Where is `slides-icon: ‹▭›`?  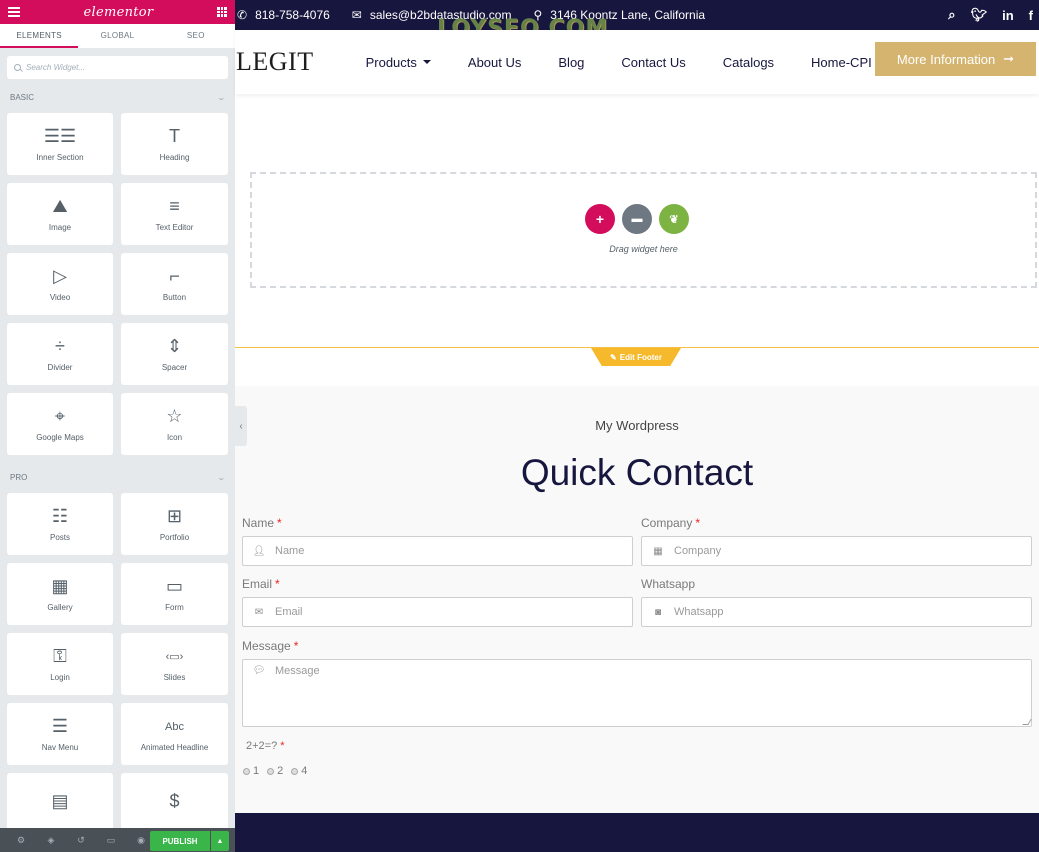 slides-icon: ‹▭› is located at coordinates (174, 657).